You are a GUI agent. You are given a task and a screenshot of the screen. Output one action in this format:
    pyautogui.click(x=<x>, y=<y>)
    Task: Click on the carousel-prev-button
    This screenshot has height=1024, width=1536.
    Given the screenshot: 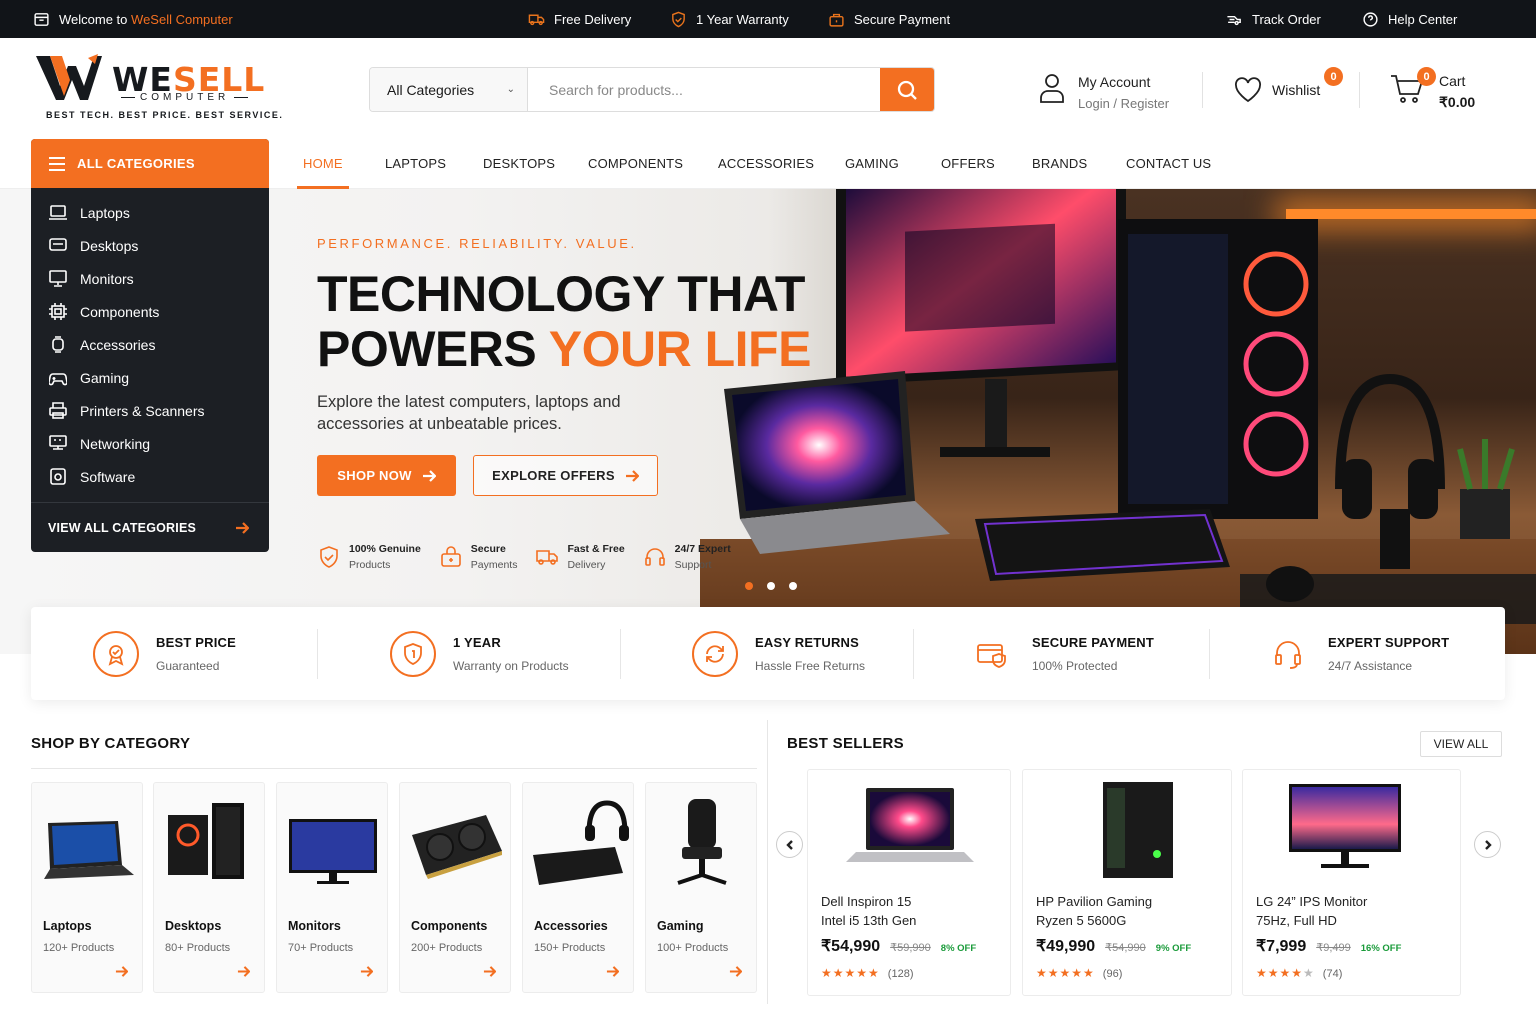 What is the action you would take?
    pyautogui.click(x=789, y=844)
    